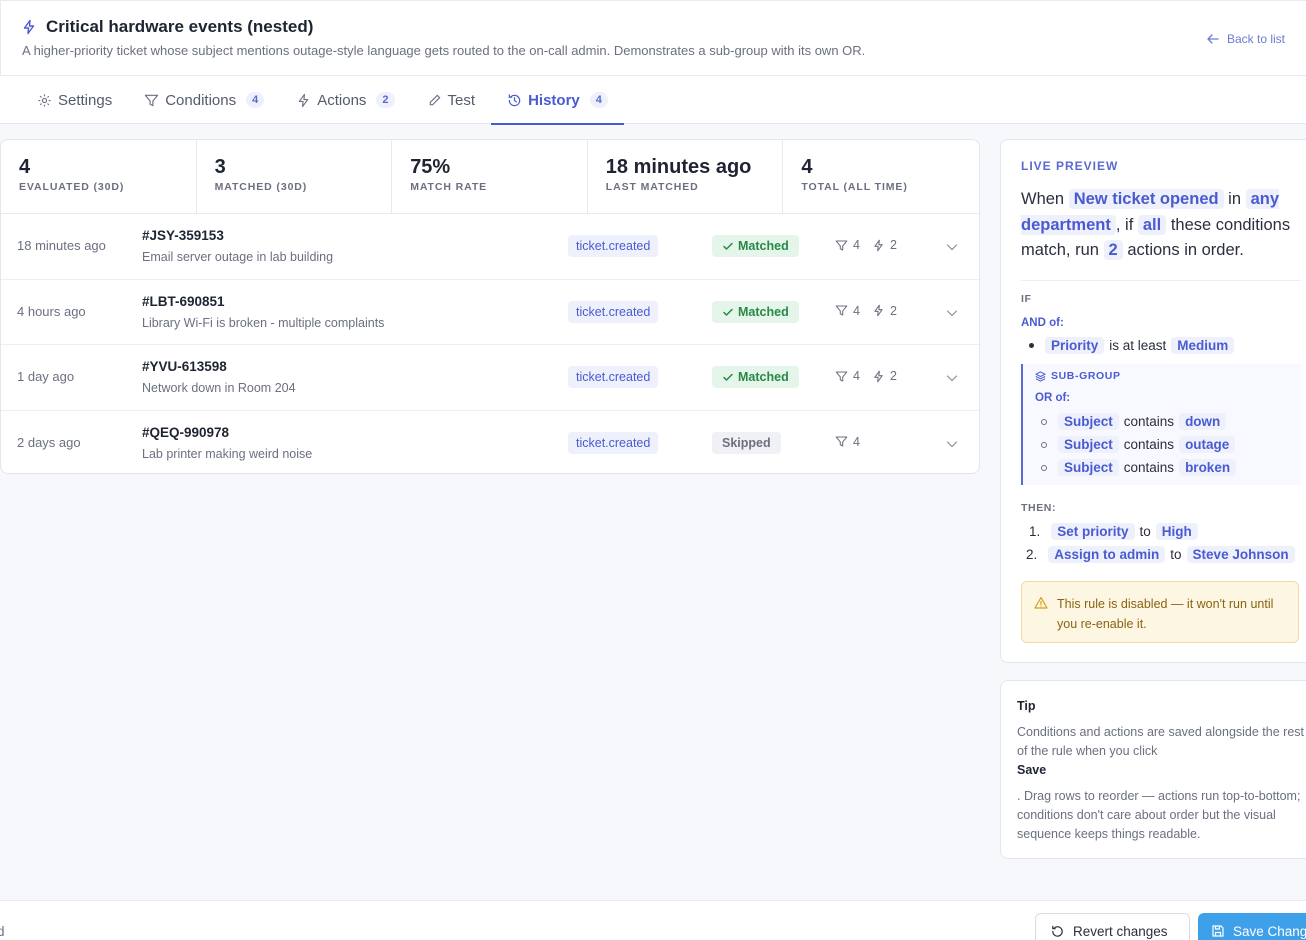 This screenshot has width=1306, height=940. What do you see at coordinates (1176, 531) in the screenshot?
I see `action-value: High` at bounding box center [1176, 531].